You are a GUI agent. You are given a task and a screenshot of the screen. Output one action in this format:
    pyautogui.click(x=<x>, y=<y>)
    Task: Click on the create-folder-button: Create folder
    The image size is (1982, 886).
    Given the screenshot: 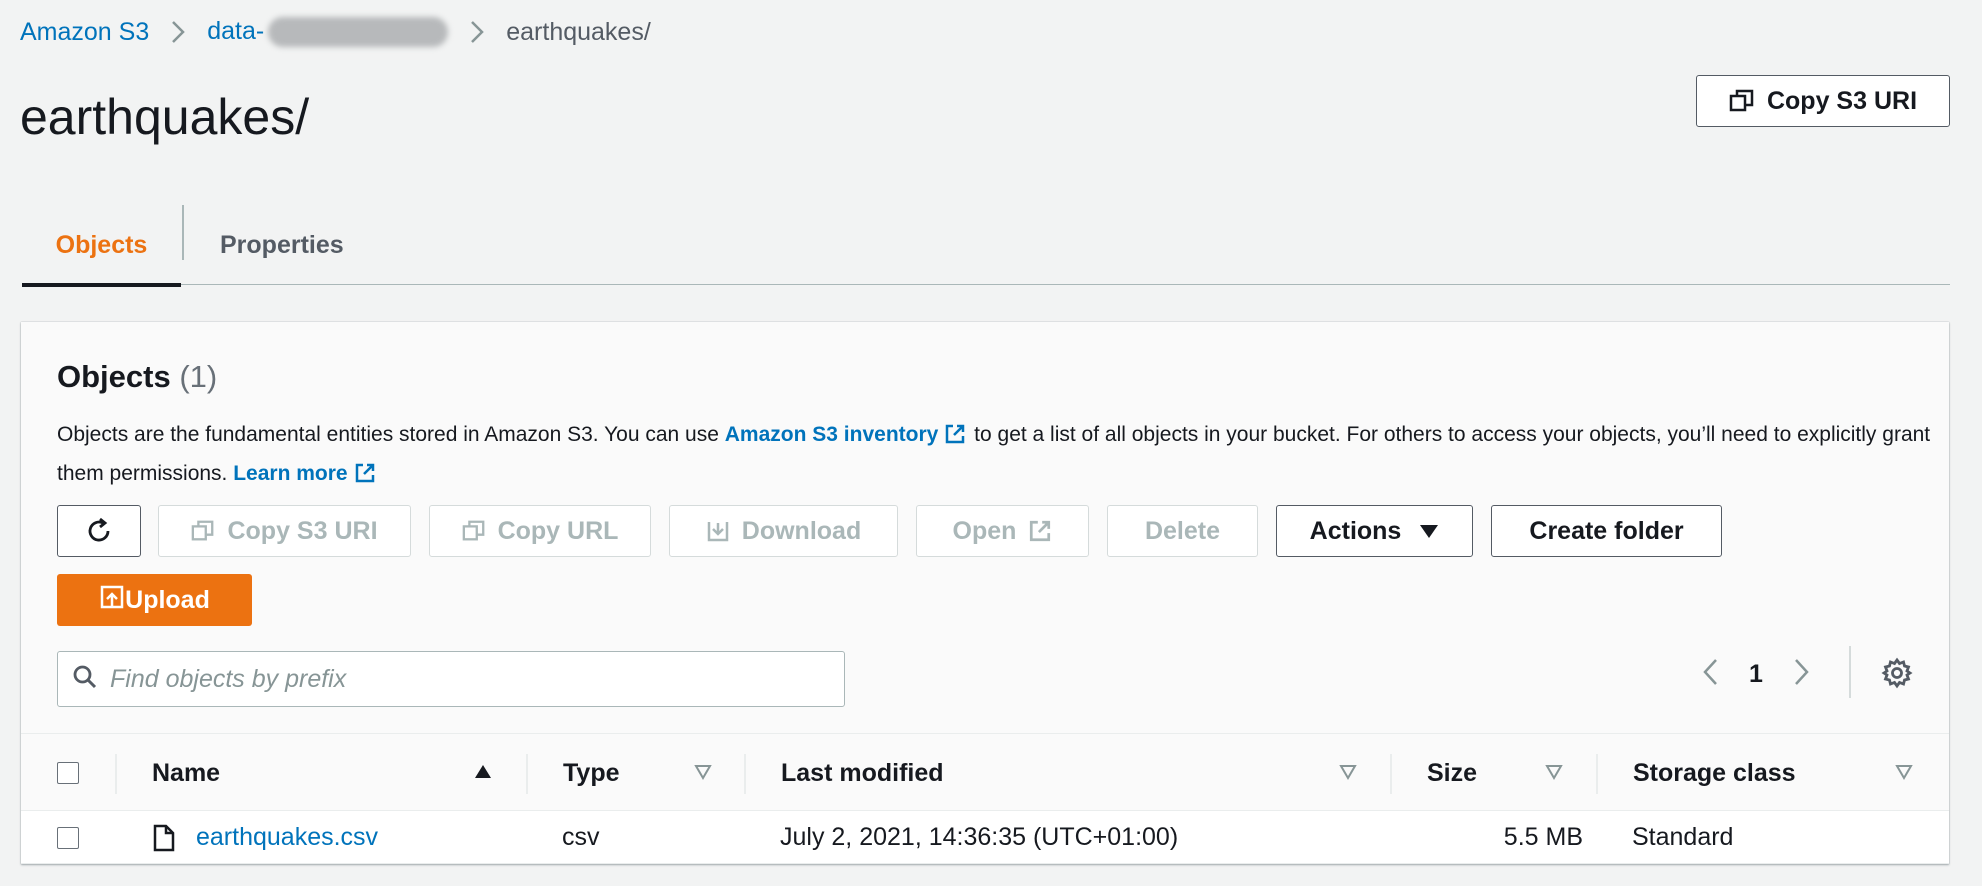 What is the action you would take?
    pyautogui.click(x=1606, y=531)
    